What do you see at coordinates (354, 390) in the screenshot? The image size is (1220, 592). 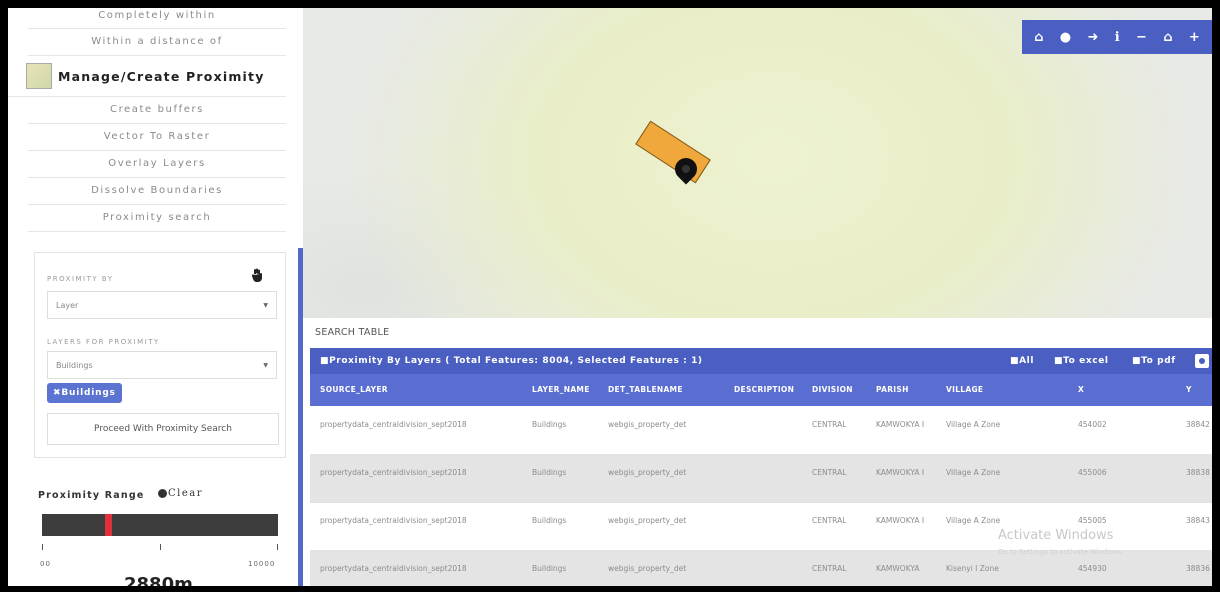 I see `column-header: SOURCE_LAYER` at bounding box center [354, 390].